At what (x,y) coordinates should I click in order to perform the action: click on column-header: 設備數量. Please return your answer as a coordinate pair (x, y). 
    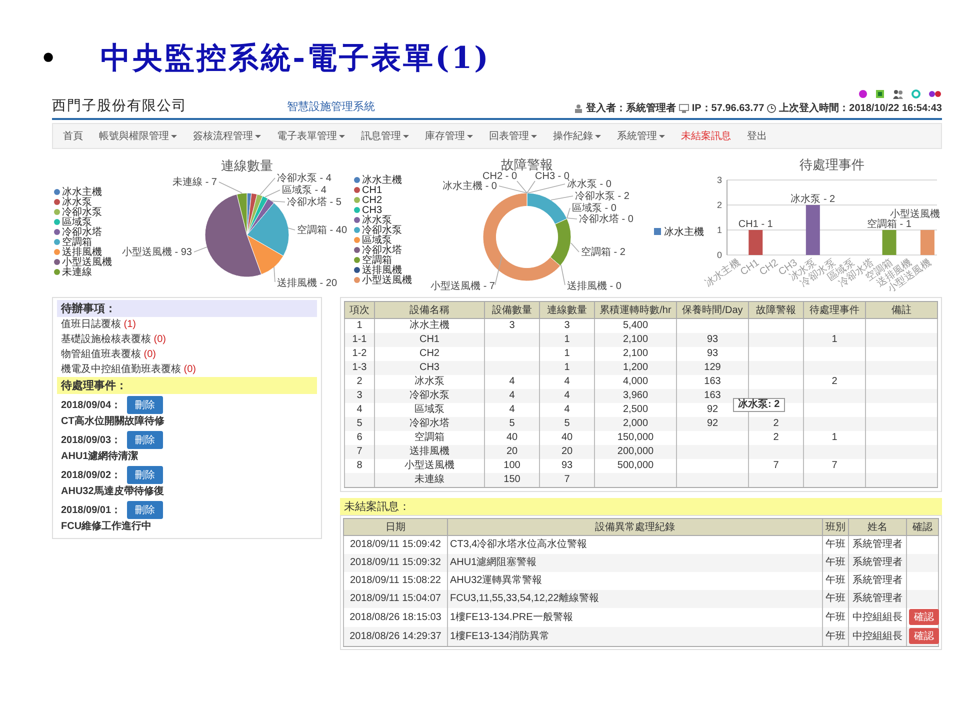
    Looking at the image, I should click on (512, 310).